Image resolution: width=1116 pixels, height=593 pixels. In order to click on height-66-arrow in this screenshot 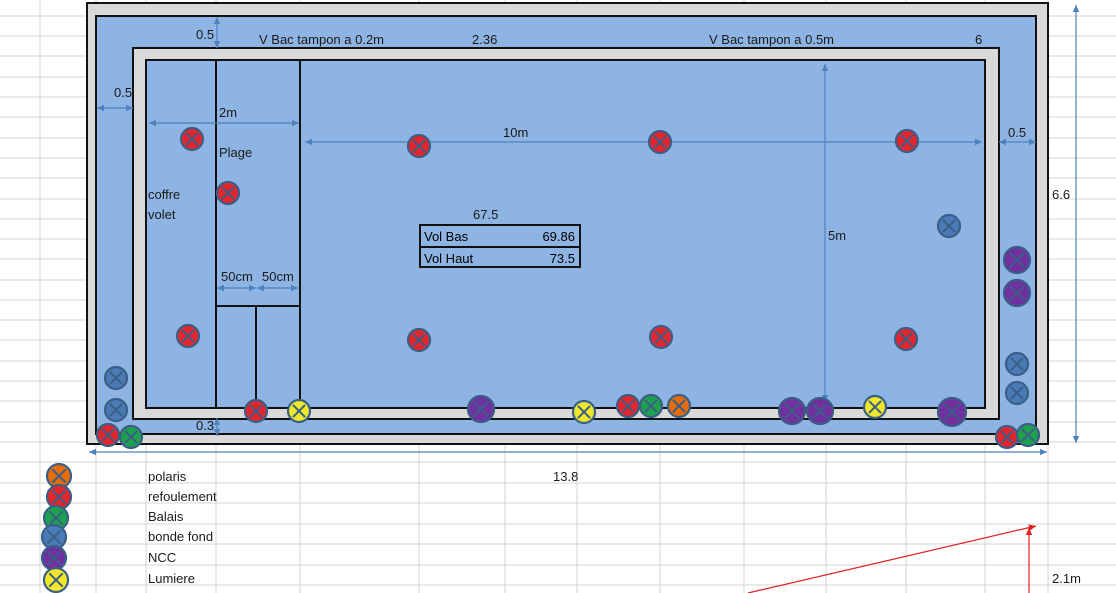, I will do `click(1076, 224)`.